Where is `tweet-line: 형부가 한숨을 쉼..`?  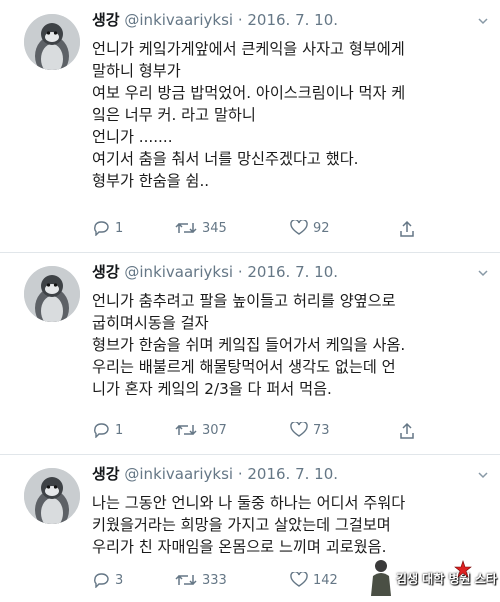
tweet-line: 형부가 한숨을 쉼.. is located at coordinates (151, 181).